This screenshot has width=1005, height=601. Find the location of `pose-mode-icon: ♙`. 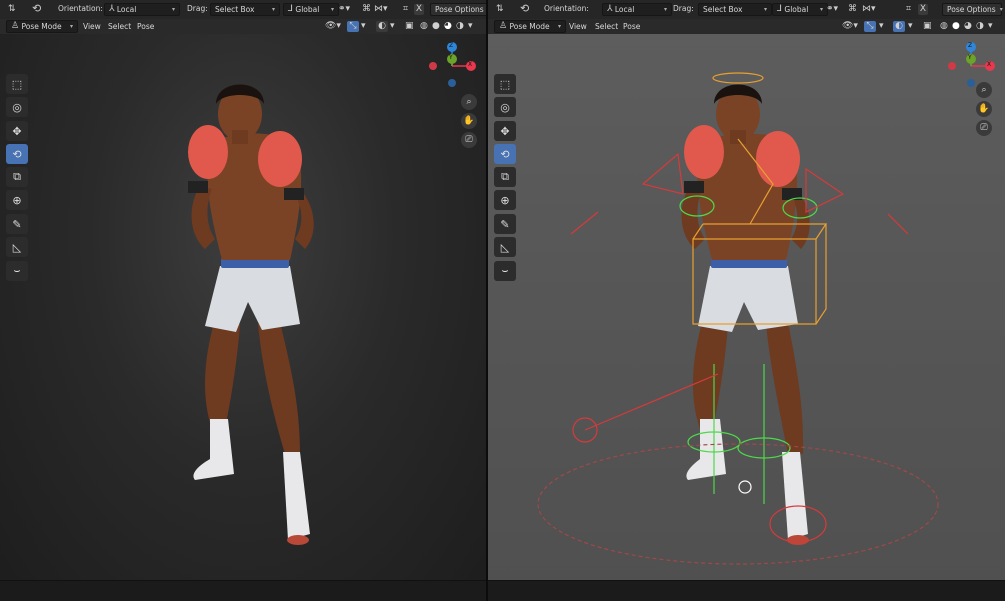

pose-mode-icon: ♙ is located at coordinates (503, 26).